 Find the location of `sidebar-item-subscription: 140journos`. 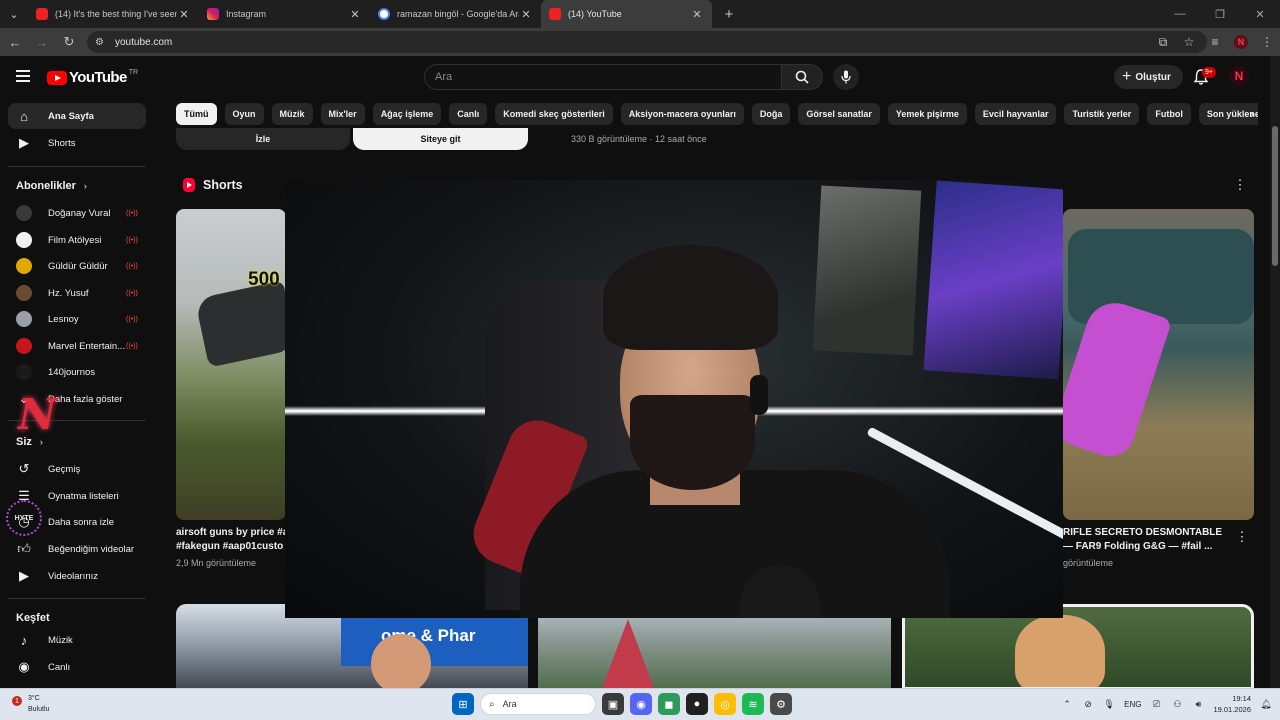

sidebar-item-subscription: 140journos is located at coordinates (77, 372).